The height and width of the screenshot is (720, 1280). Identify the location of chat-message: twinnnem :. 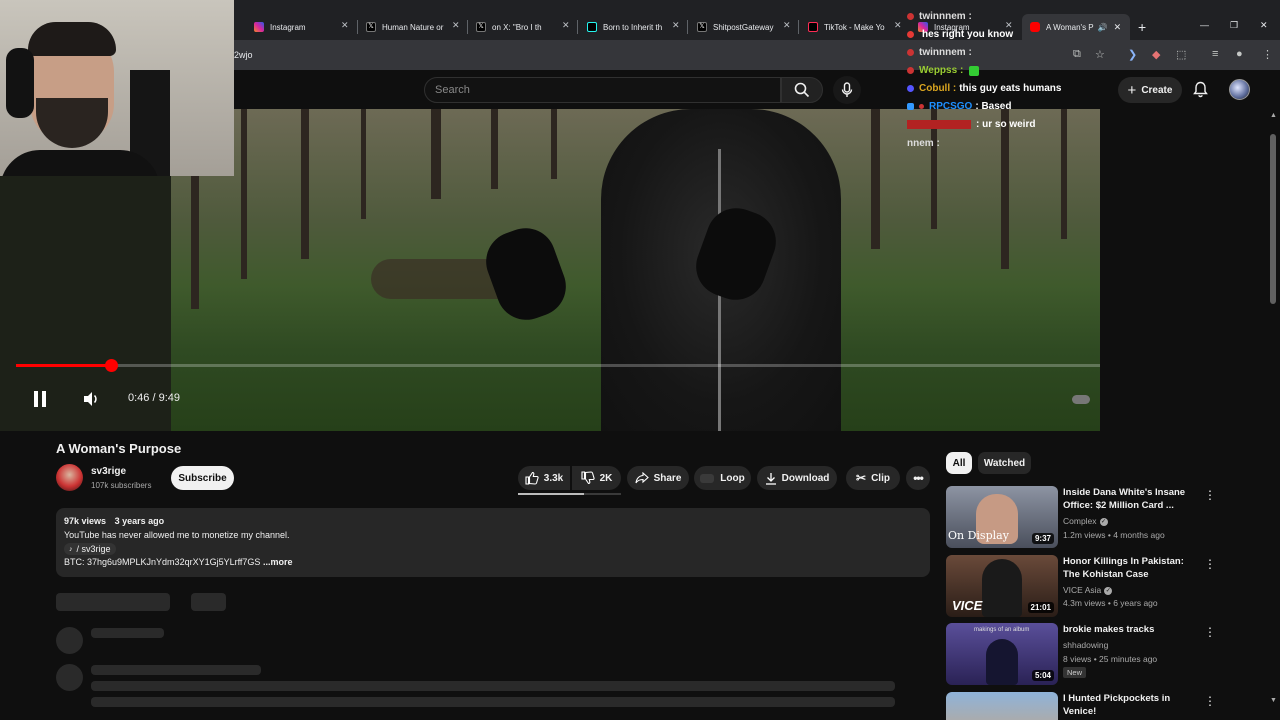
(941, 16).